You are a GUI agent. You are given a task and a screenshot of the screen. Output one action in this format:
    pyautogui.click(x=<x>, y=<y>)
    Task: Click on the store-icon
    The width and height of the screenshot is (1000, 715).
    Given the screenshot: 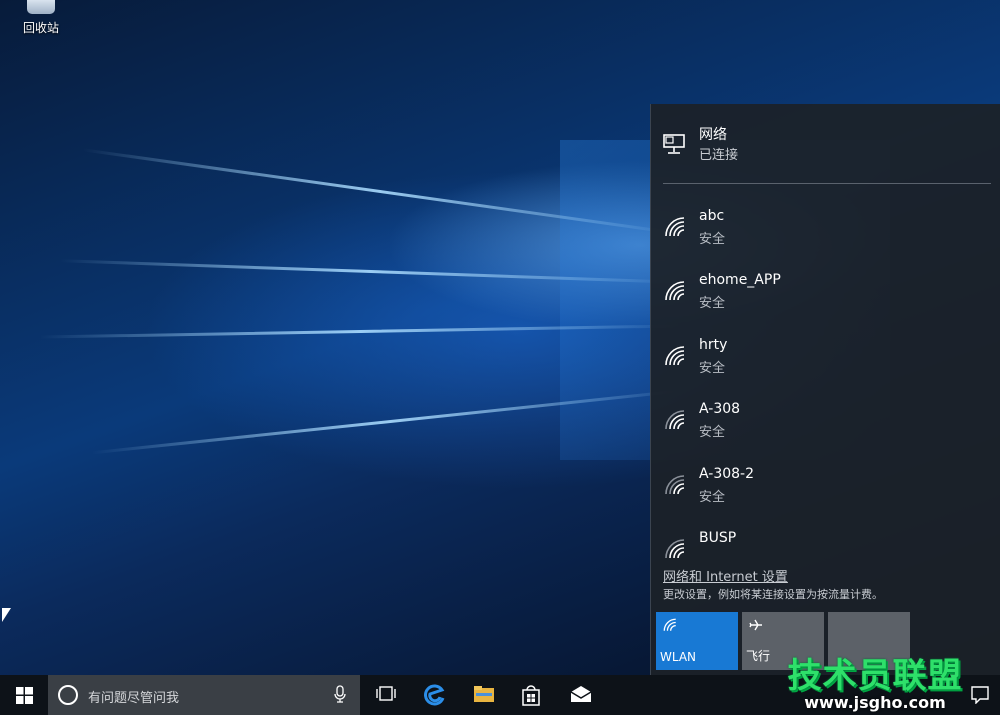 What is the action you would take?
    pyautogui.click(x=531, y=695)
    